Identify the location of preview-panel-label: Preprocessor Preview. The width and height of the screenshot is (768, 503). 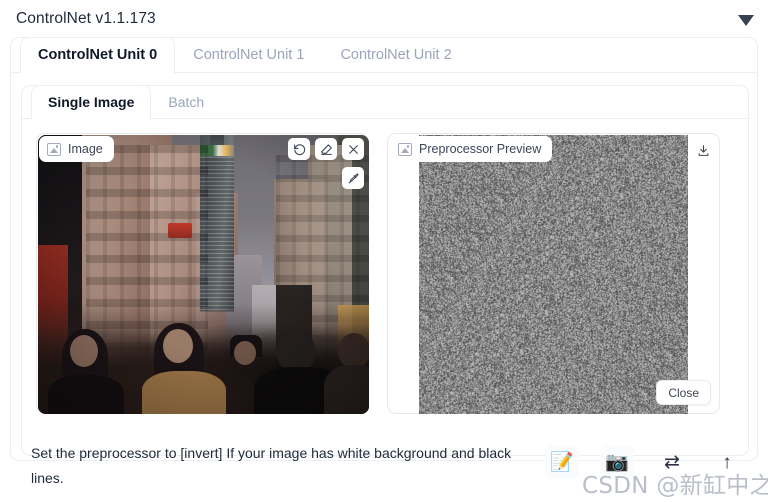
(480, 149).